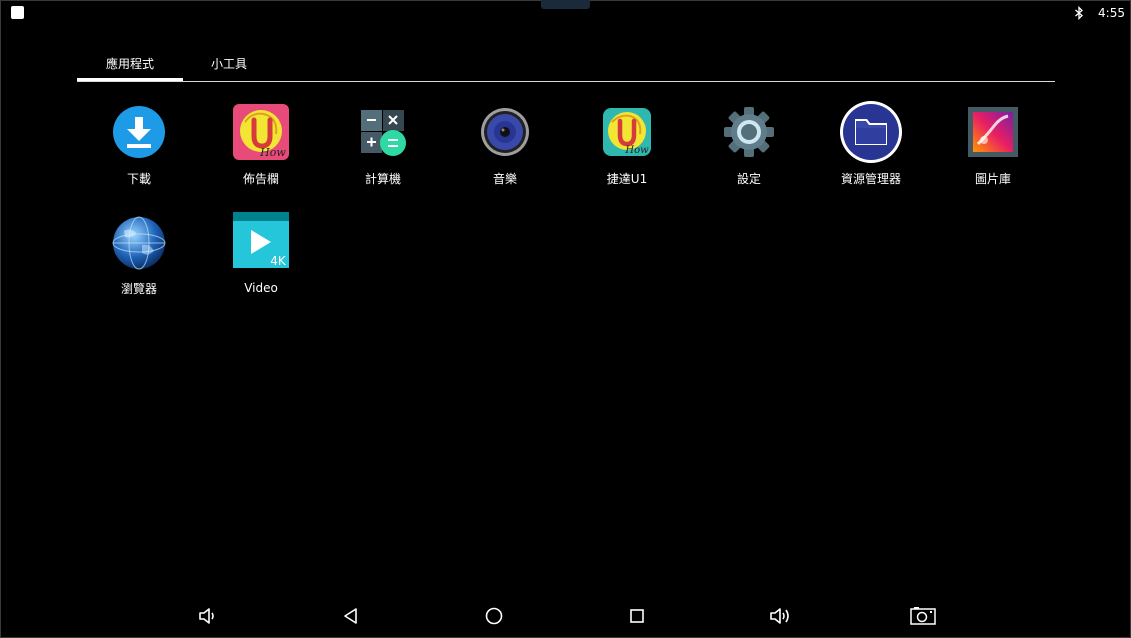 The height and width of the screenshot is (638, 1131). I want to click on tab-bar: 應用程式 小工具, so click(566, 64).